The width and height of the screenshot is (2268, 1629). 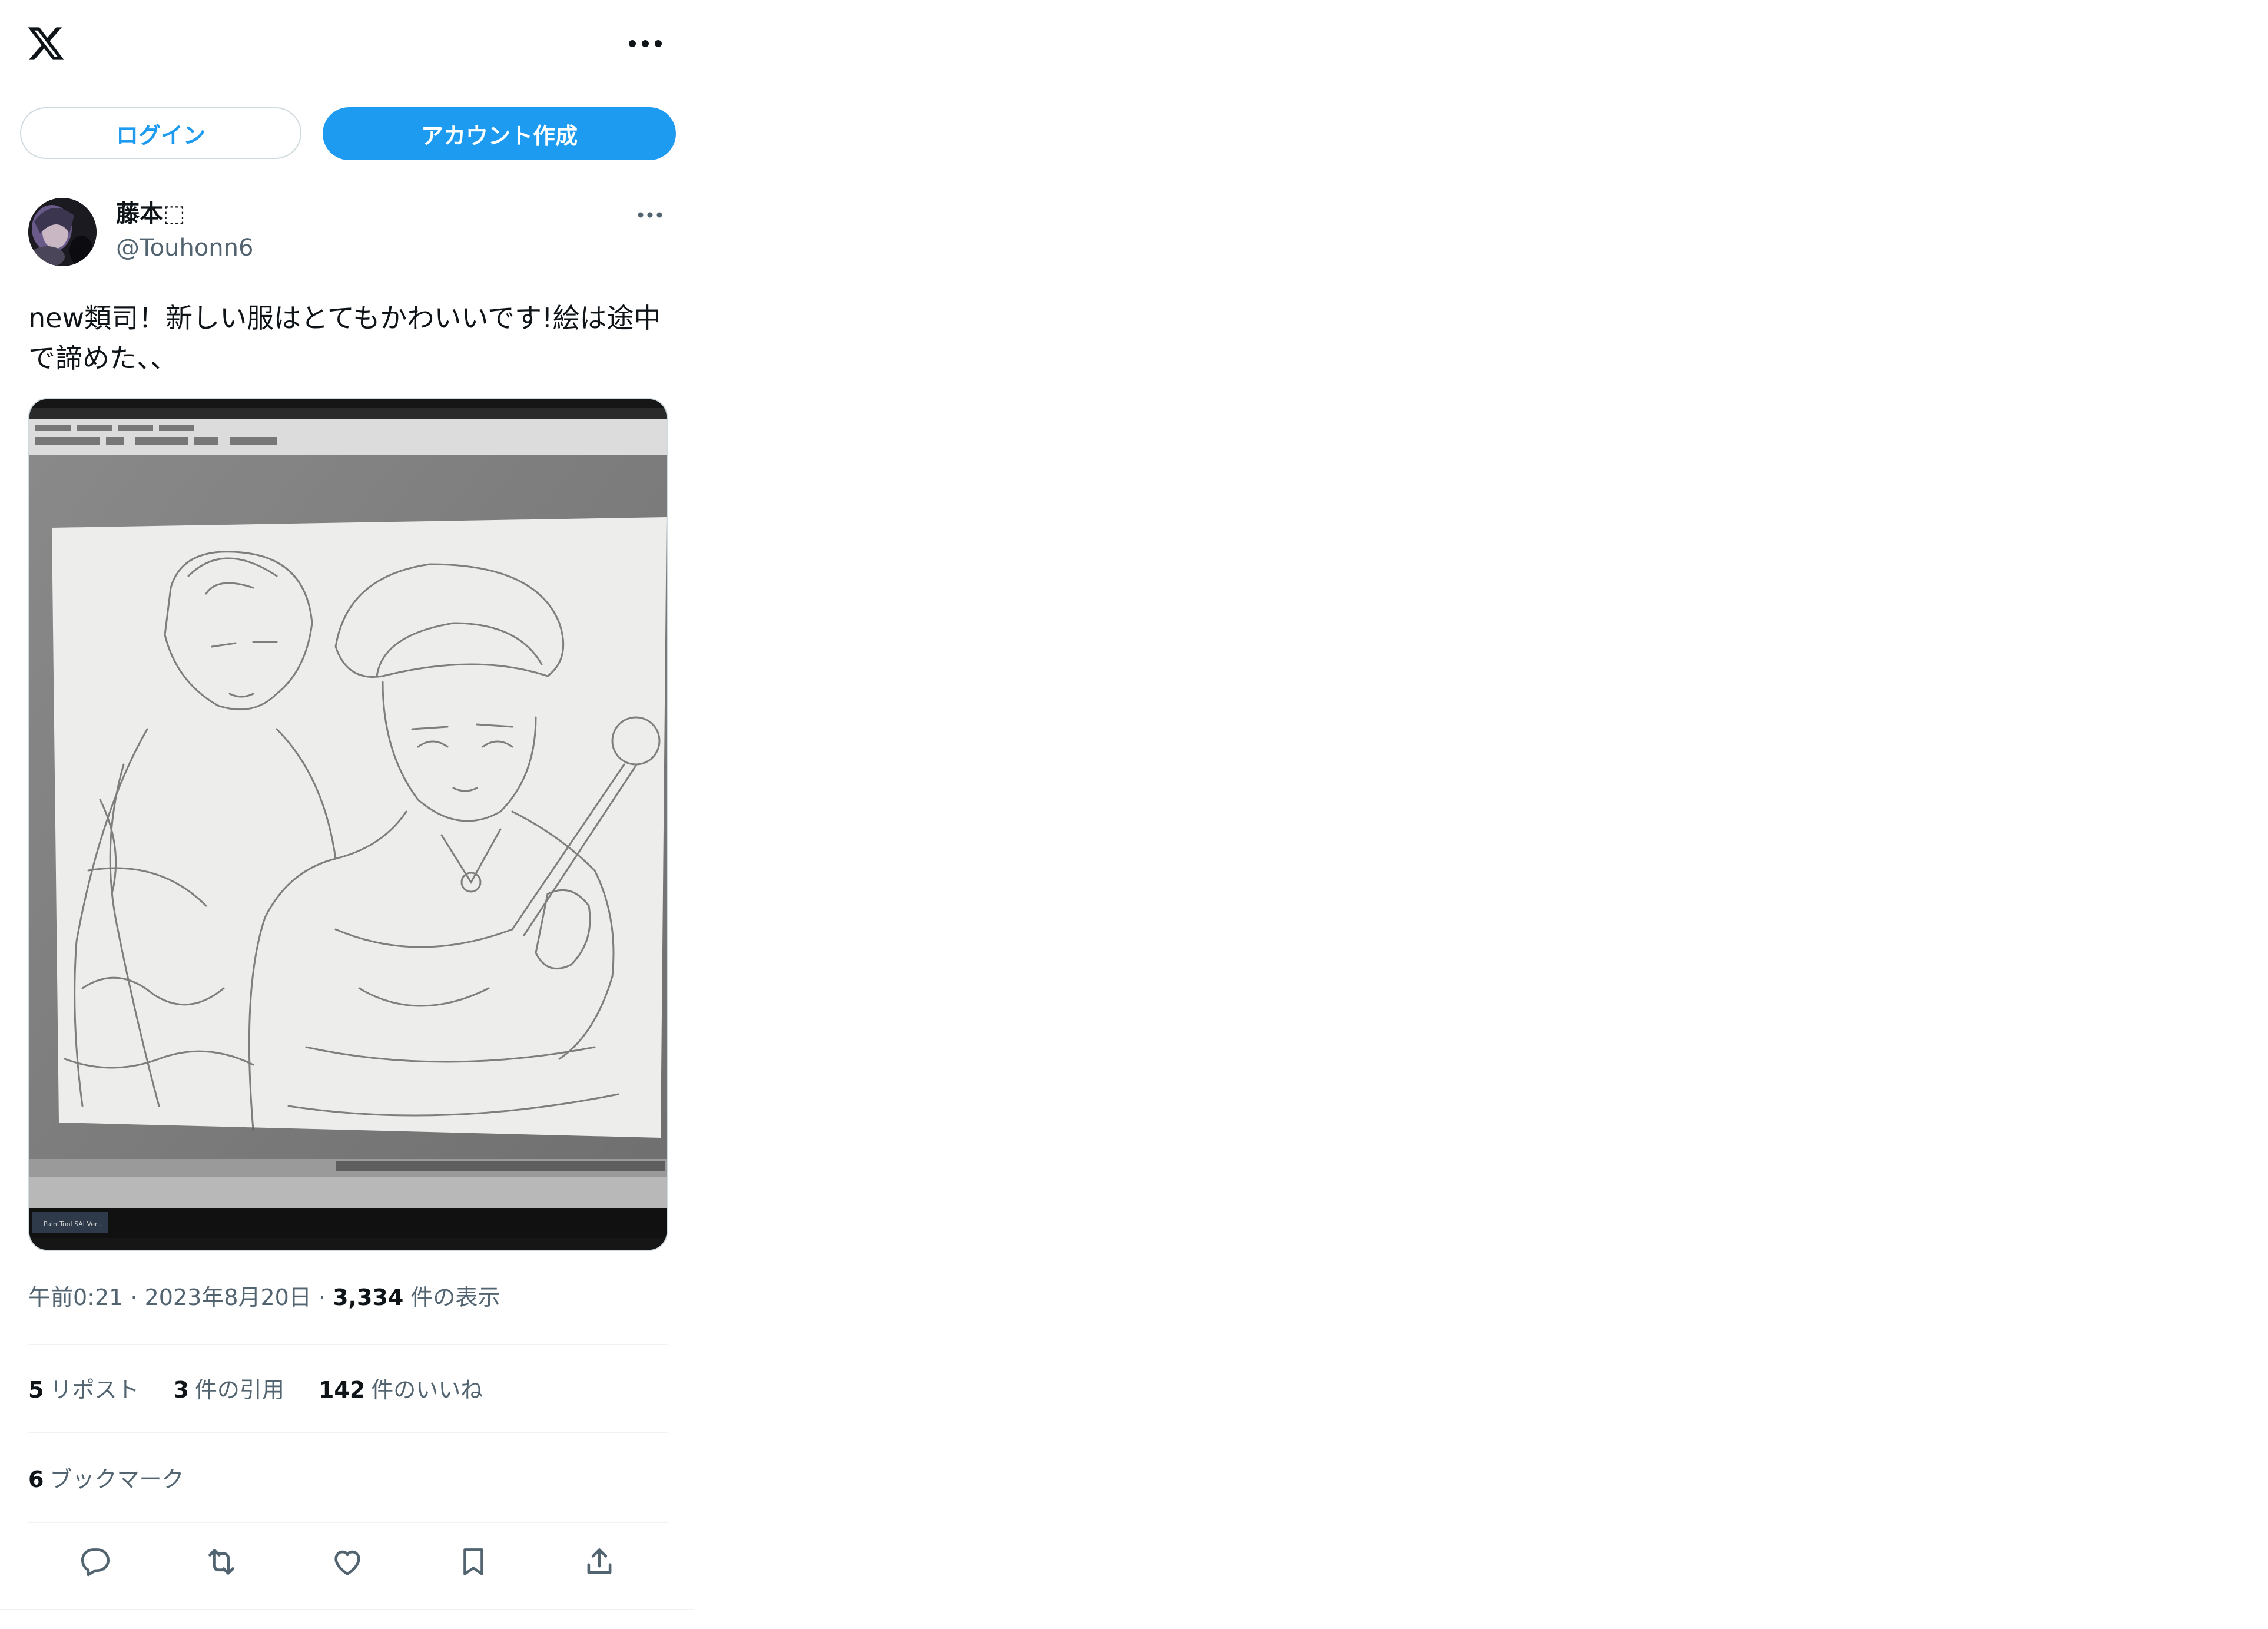 I want to click on bookmark-icon, so click(x=473, y=1562).